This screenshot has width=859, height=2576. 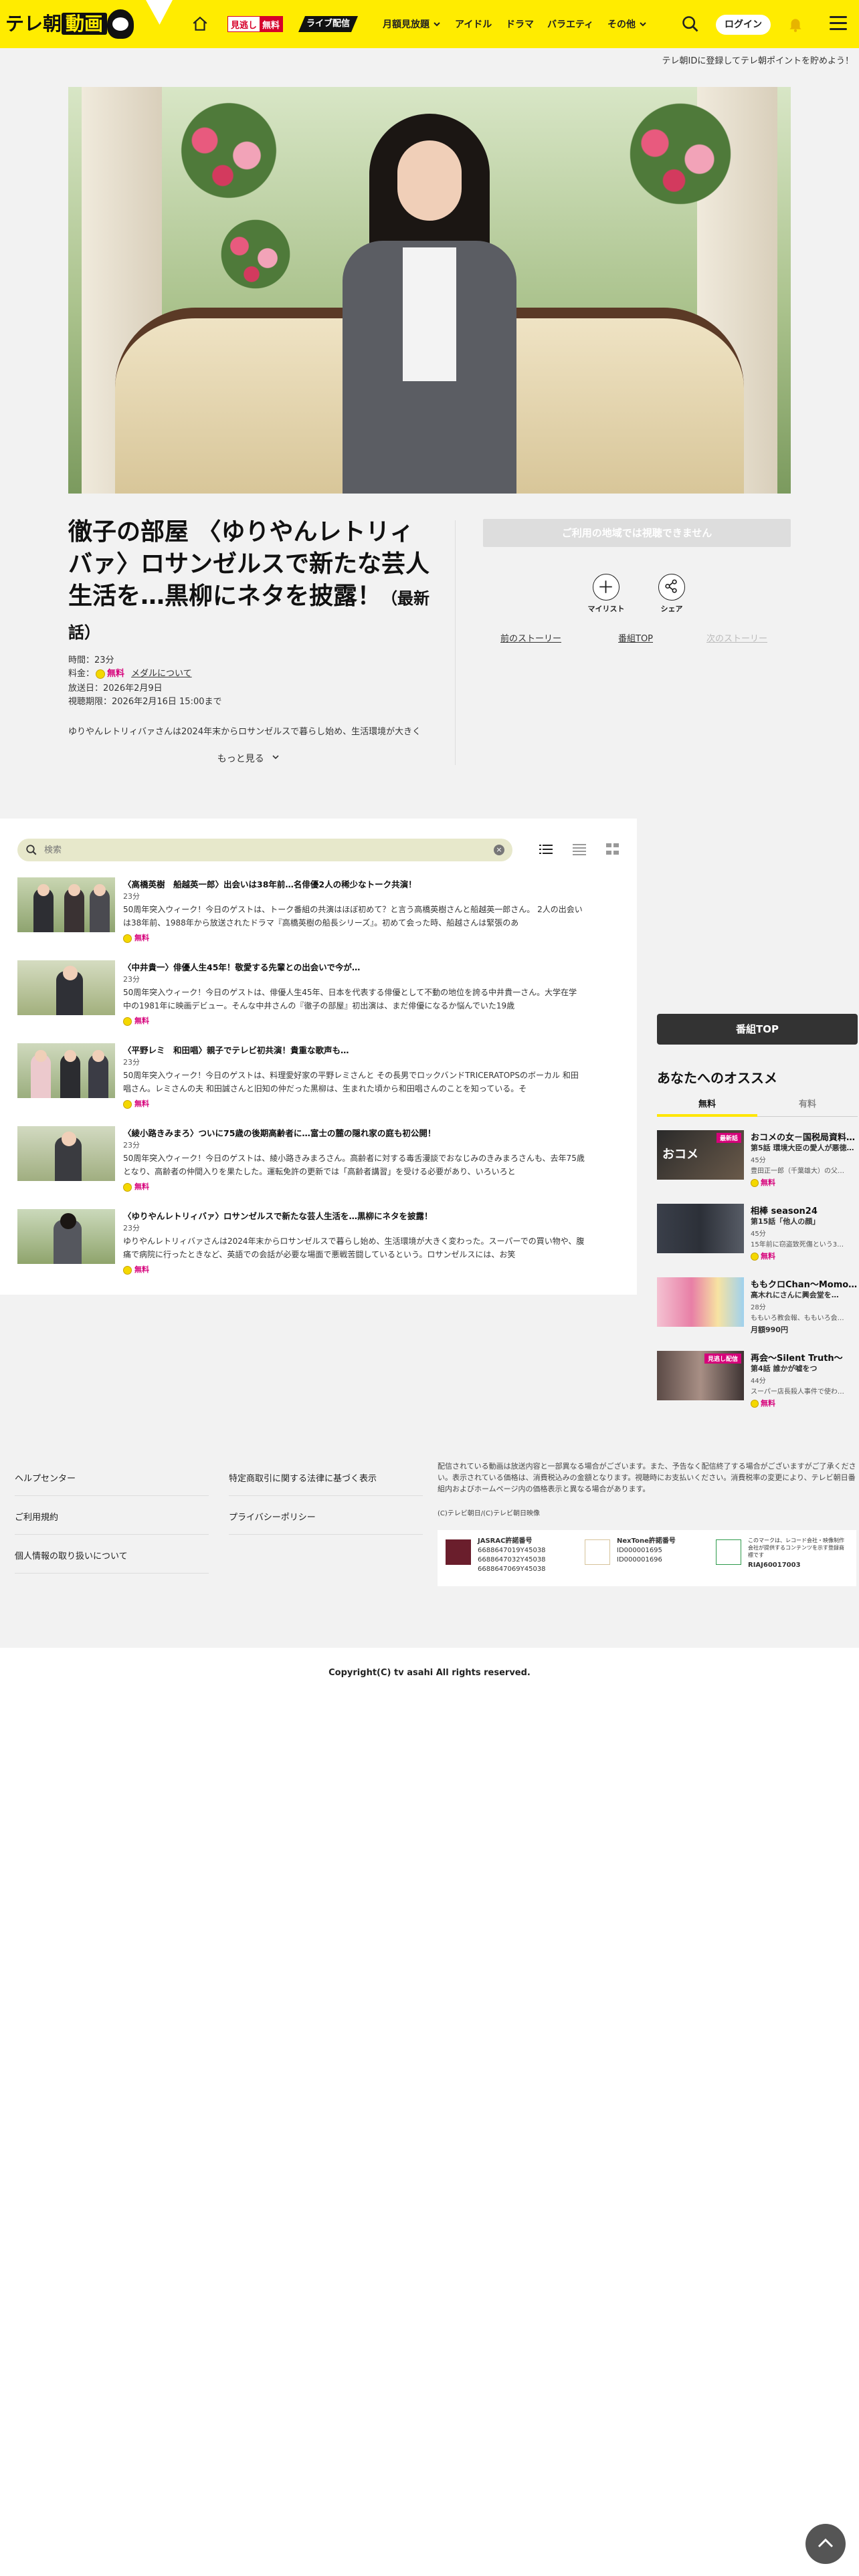 What do you see at coordinates (36, 1517) in the screenshot?
I see `terms-link: ご利用規約` at bounding box center [36, 1517].